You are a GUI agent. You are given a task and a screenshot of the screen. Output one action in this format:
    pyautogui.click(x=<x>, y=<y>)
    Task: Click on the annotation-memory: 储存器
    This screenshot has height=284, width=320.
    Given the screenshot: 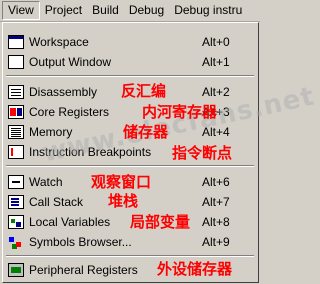 What is the action you would take?
    pyautogui.click(x=146, y=132)
    